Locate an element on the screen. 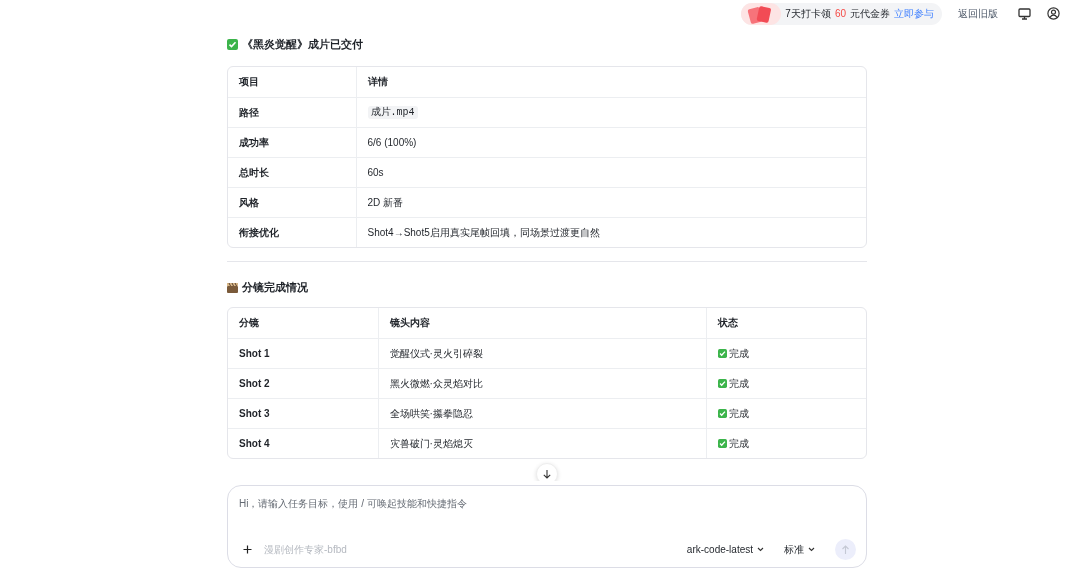 Image resolution: width=1080 pixels, height=572 pixels. promo-amount: 60 is located at coordinates (840, 14).